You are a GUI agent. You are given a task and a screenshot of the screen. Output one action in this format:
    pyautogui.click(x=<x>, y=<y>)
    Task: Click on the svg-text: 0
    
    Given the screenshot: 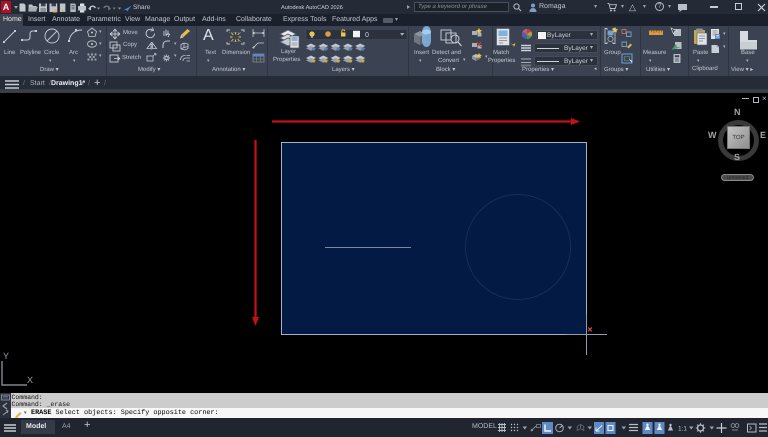 What is the action you would take?
    pyautogui.click(x=367, y=35)
    